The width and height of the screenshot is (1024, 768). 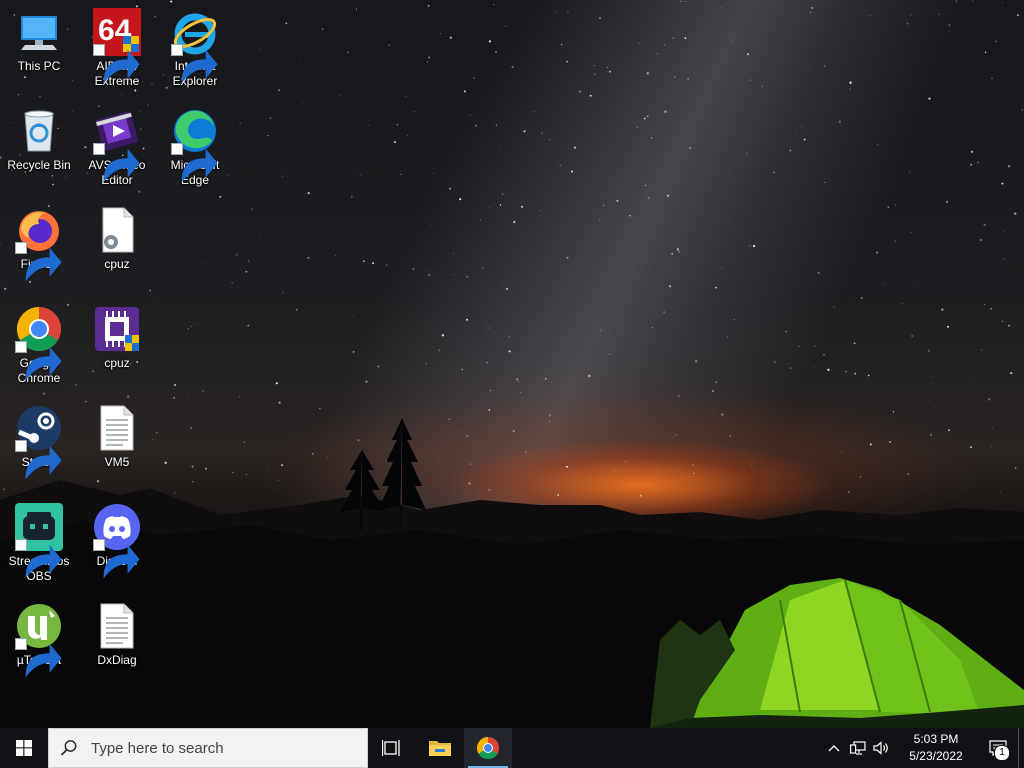 I want to click on volume-button, so click(x=882, y=748).